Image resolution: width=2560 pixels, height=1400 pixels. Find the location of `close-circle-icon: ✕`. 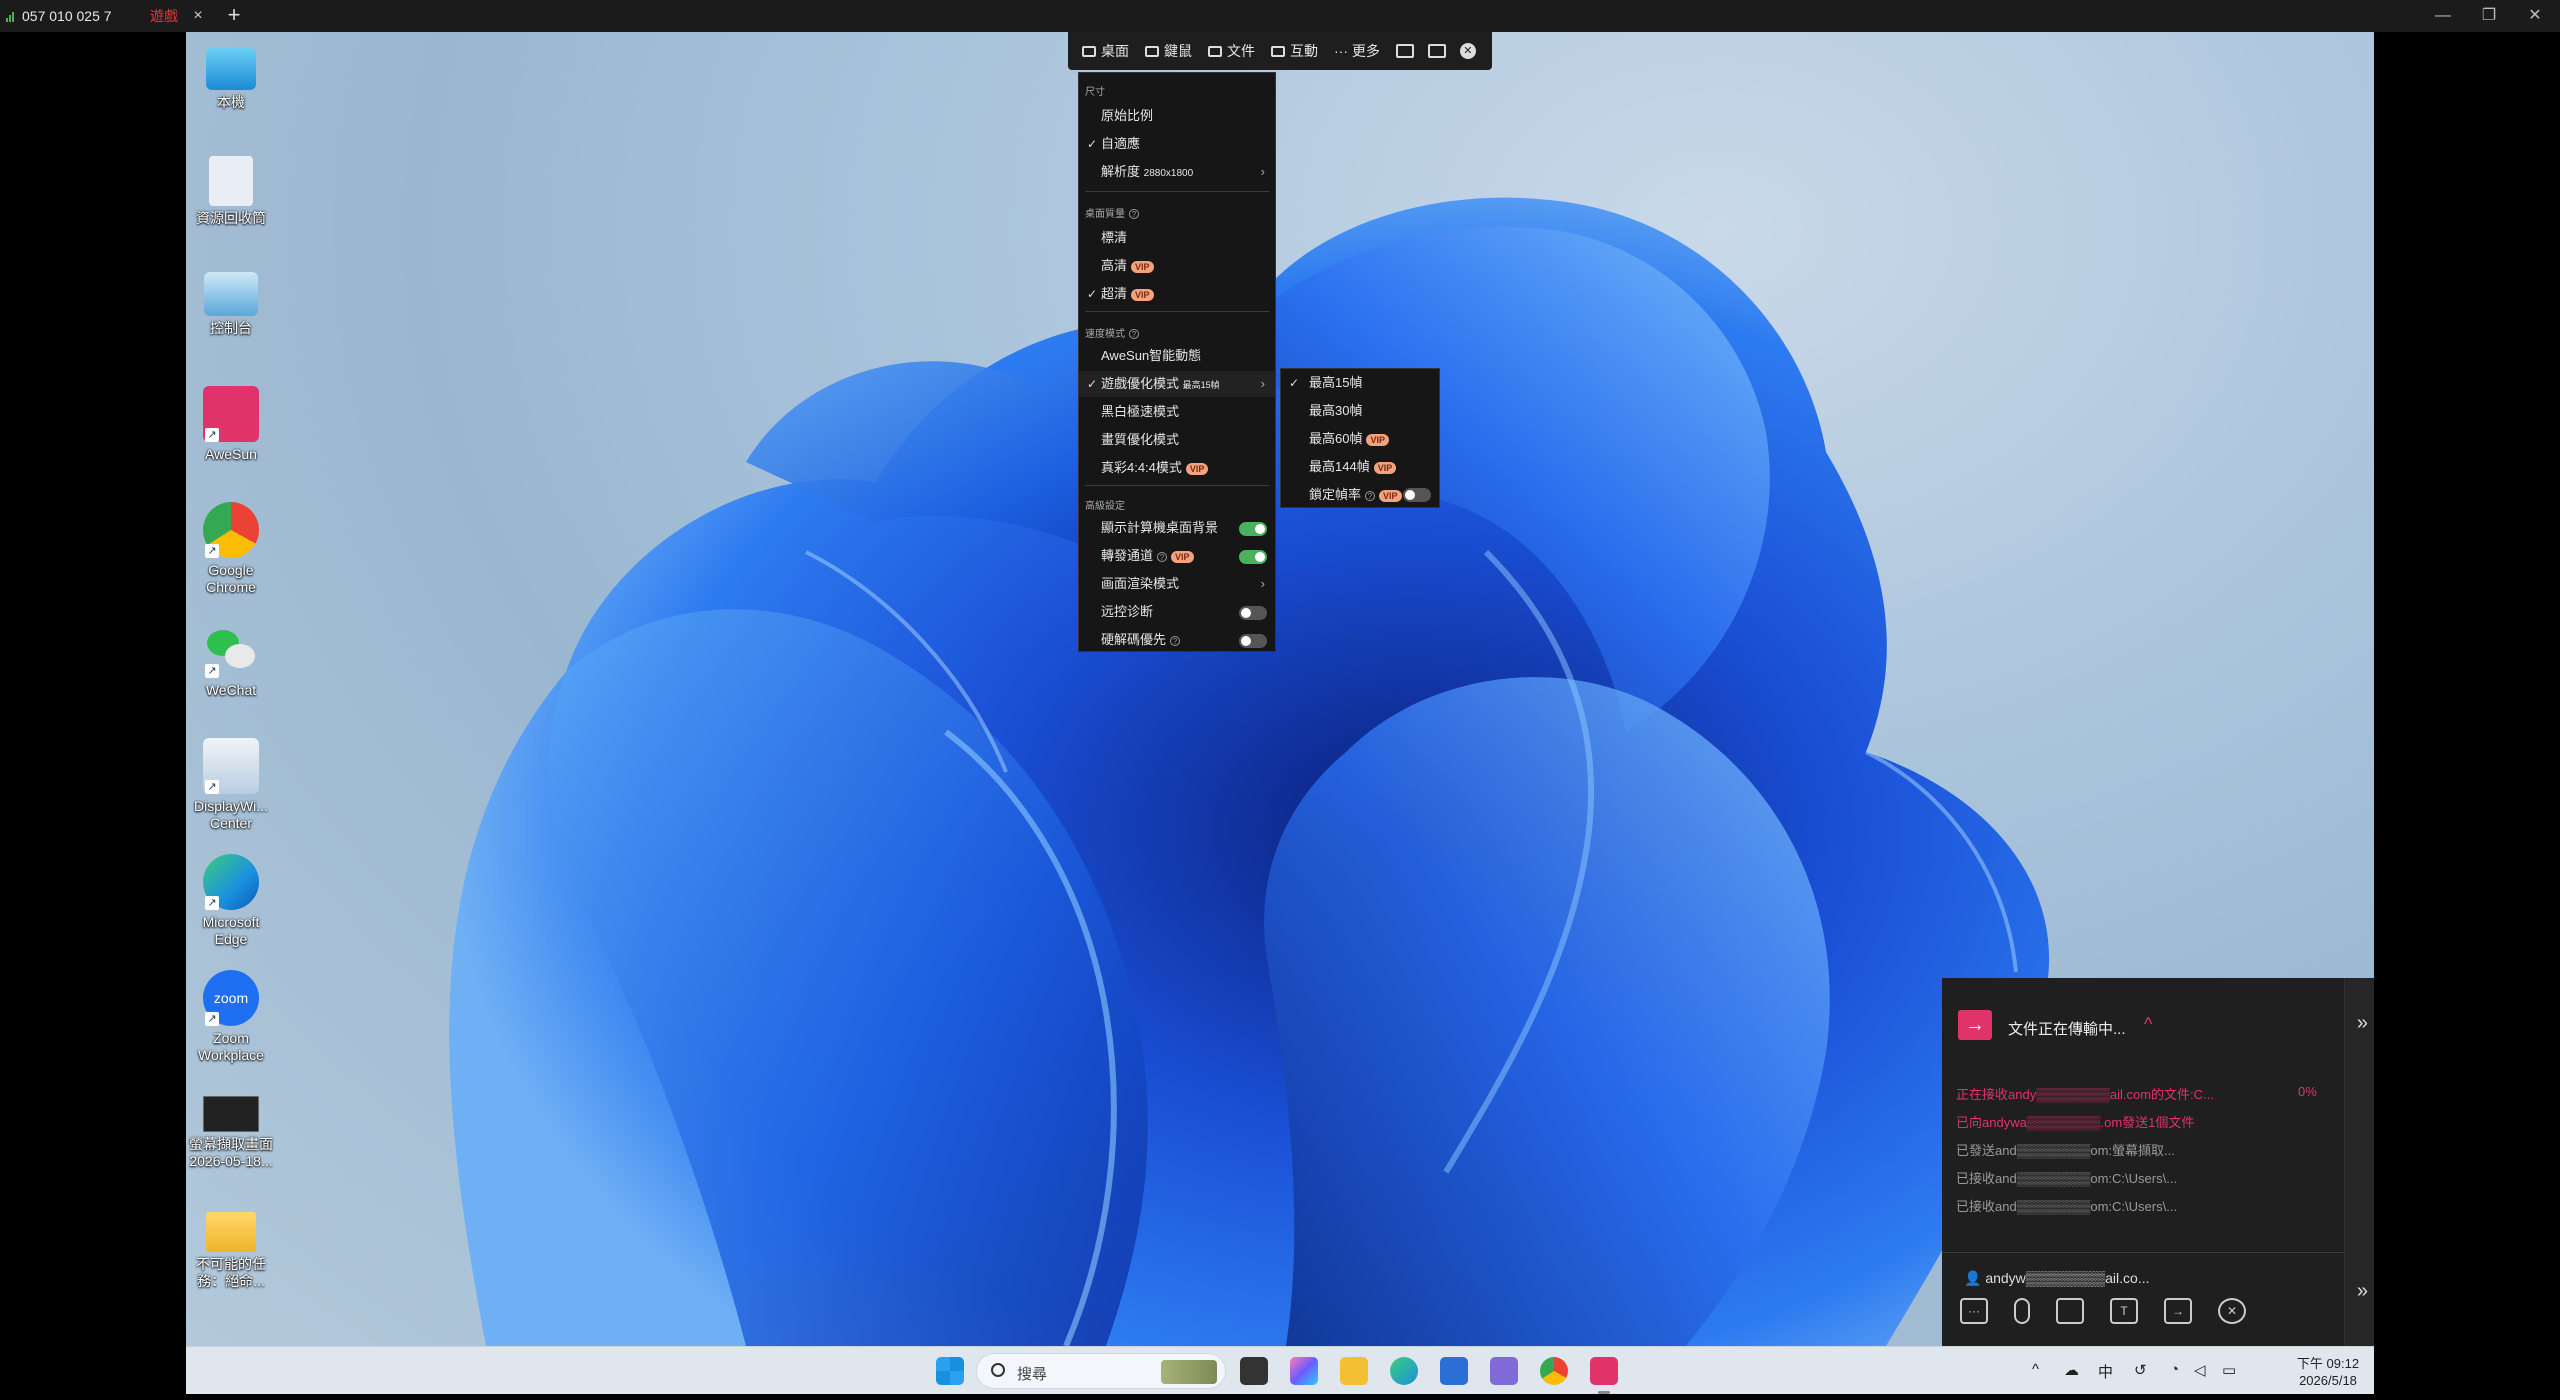

close-circle-icon: ✕ is located at coordinates (2232, 1311).